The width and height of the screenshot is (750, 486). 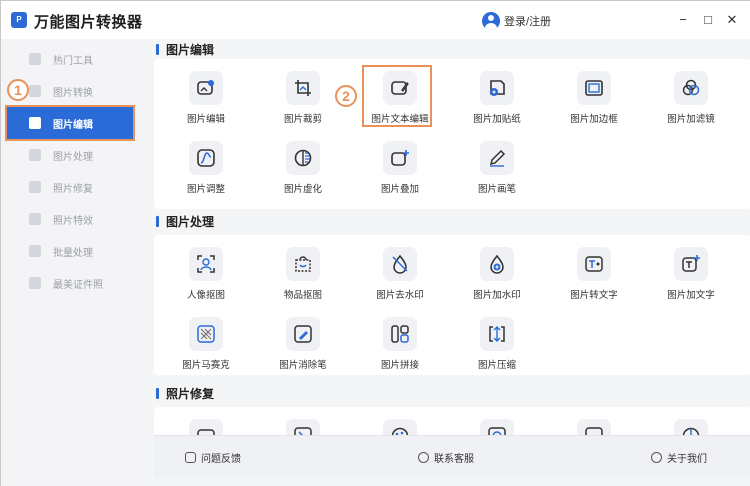 I want to click on sidebar-item-hot-tools: 热门工具, so click(x=70, y=59).